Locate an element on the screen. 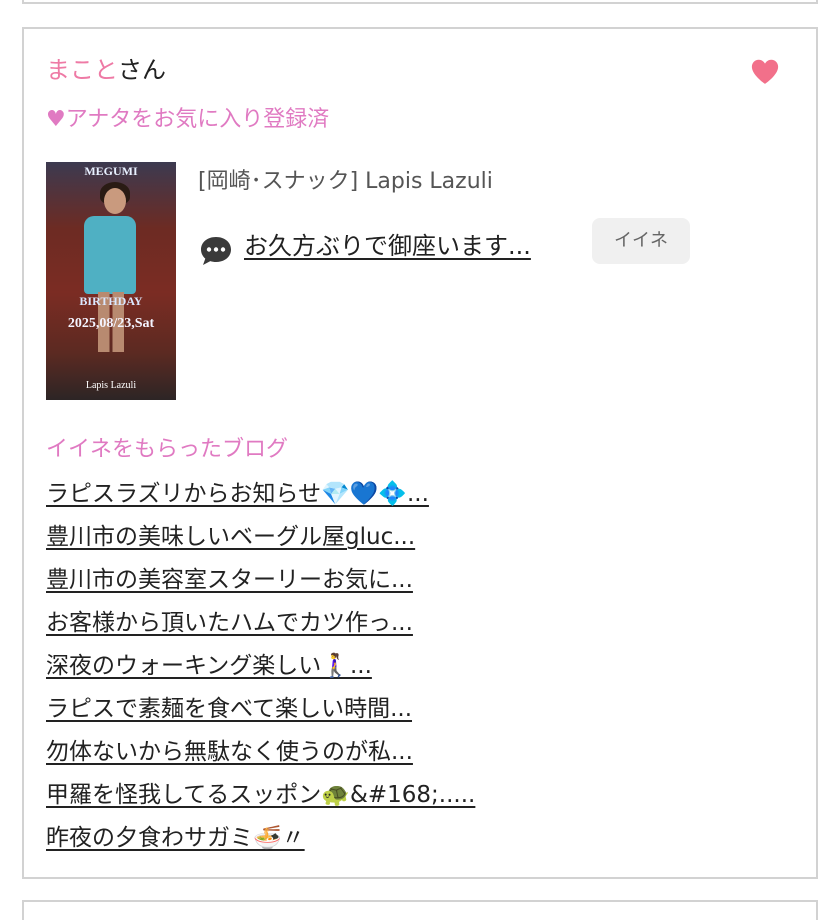 The height and width of the screenshot is (920, 840). thumbnail-date-text: 2025,08/23,Sat is located at coordinates (111, 323).